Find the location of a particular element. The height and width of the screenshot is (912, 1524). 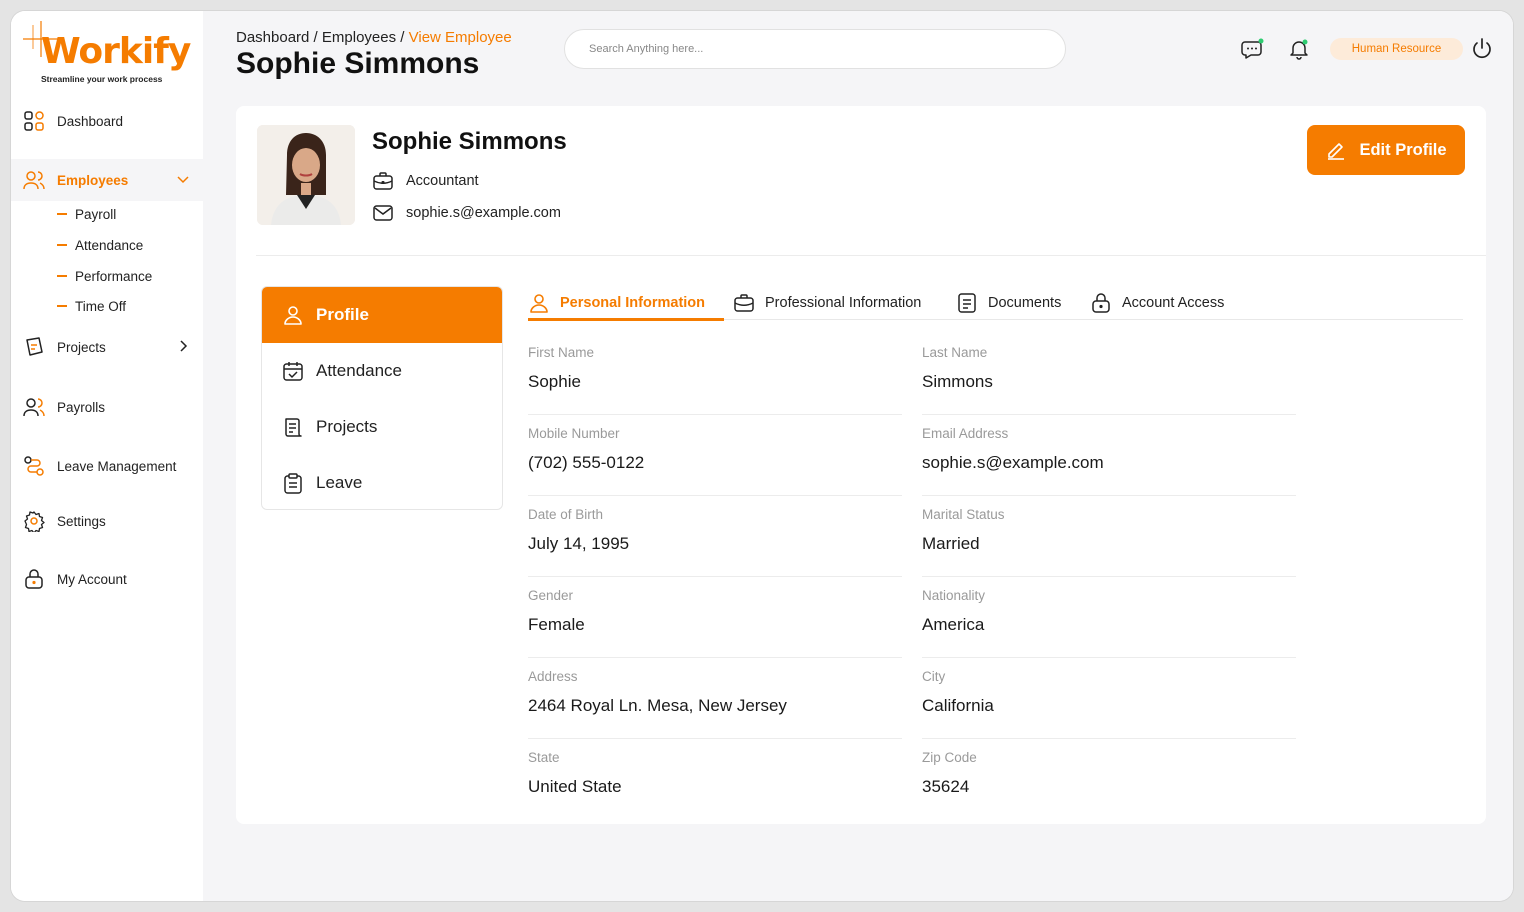

sidebar-subitem-performance: Performance is located at coordinates (104, 276).